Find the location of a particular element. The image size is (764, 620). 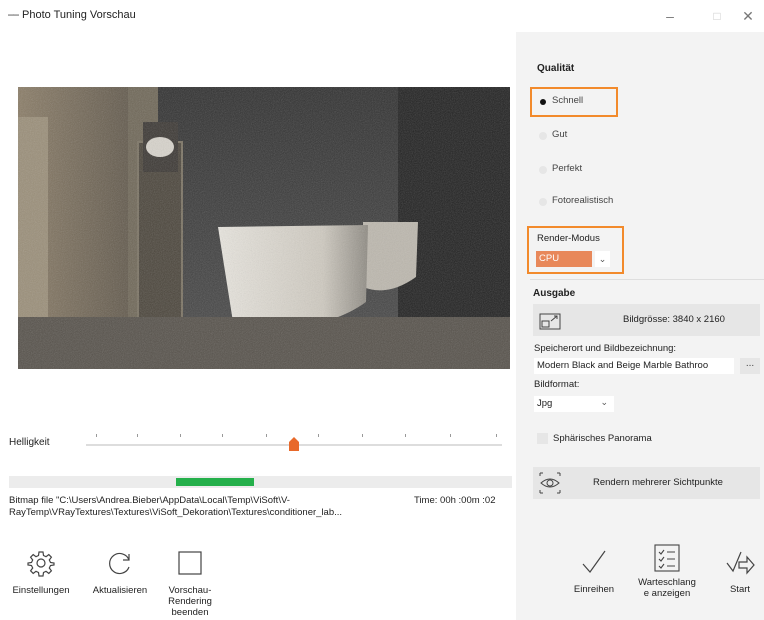

panorama-checkbox is located at coordinates (542, 438).